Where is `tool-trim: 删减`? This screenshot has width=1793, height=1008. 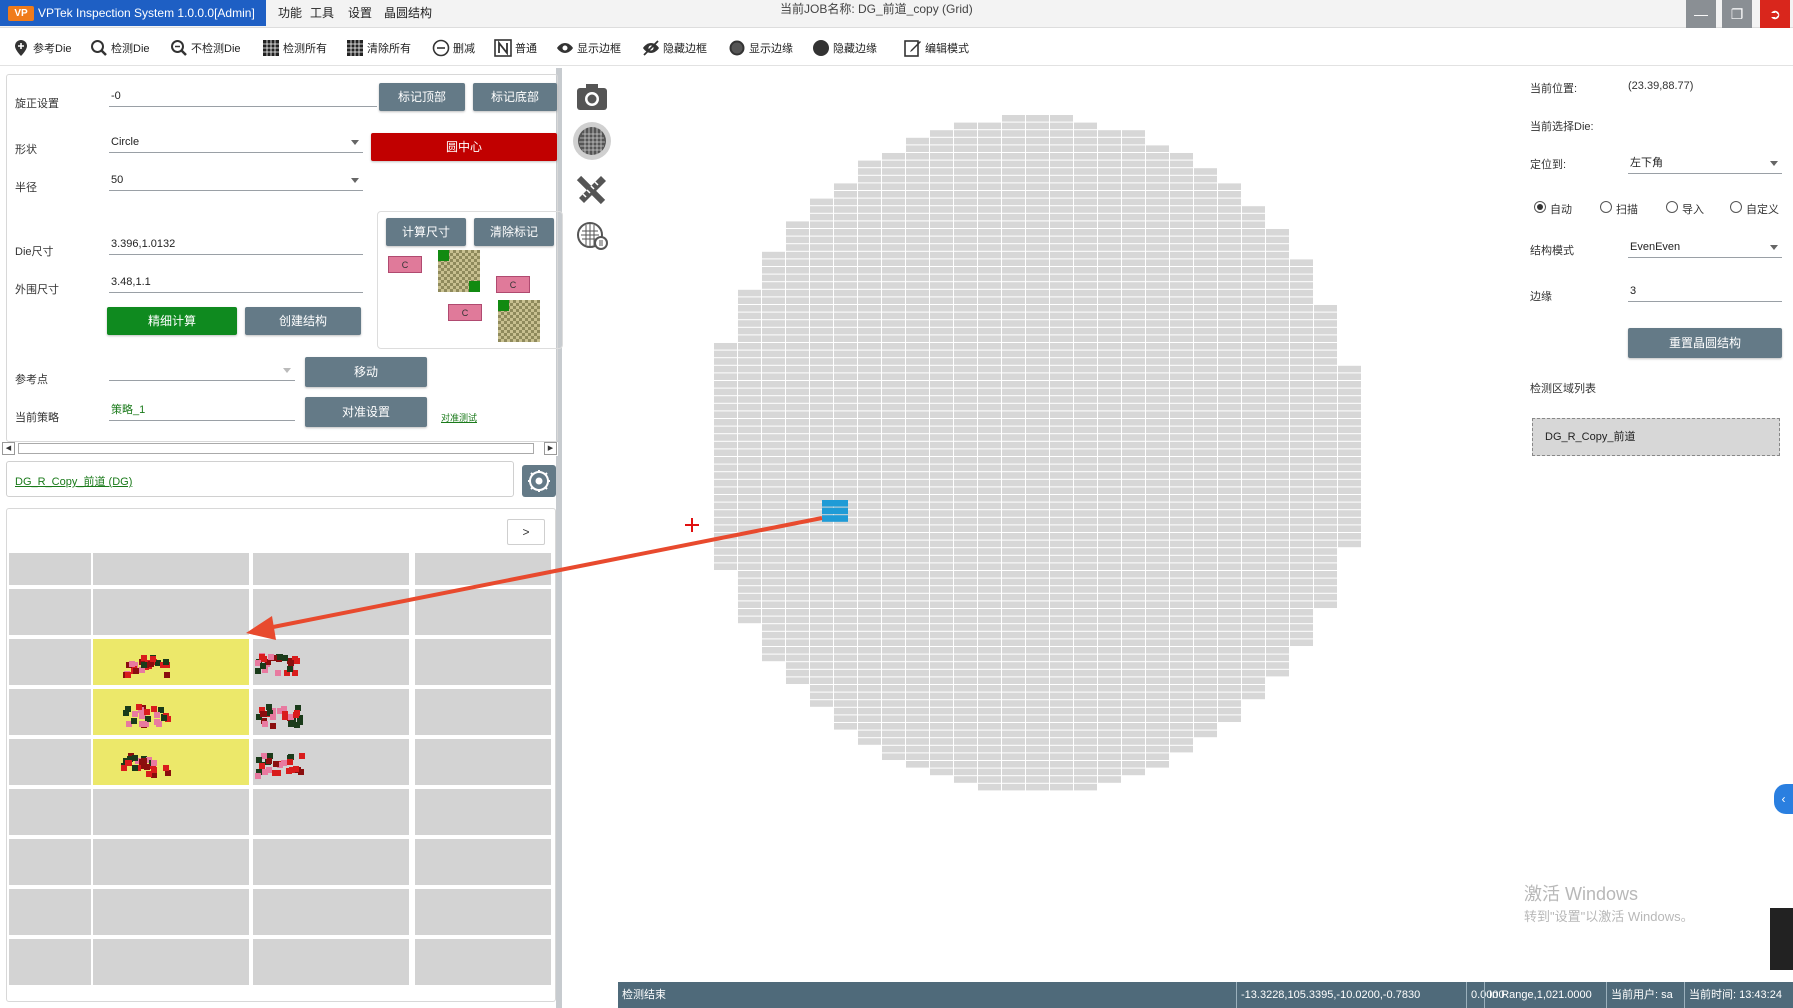
tool-trim: 删减 is located at coordinates (453, 48).